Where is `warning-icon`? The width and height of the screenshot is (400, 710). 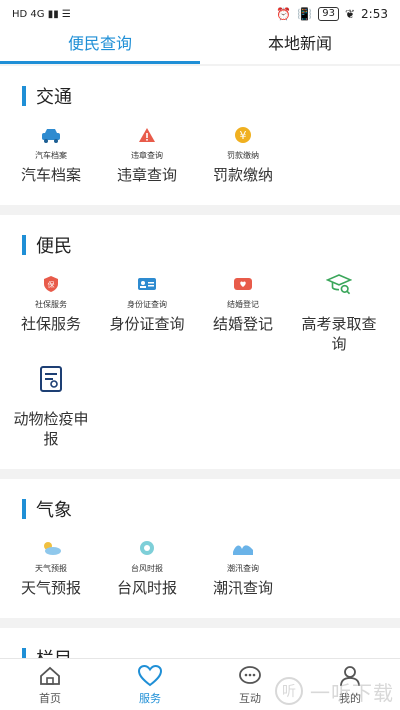
warning-icon is located at coordinates (147, 135).